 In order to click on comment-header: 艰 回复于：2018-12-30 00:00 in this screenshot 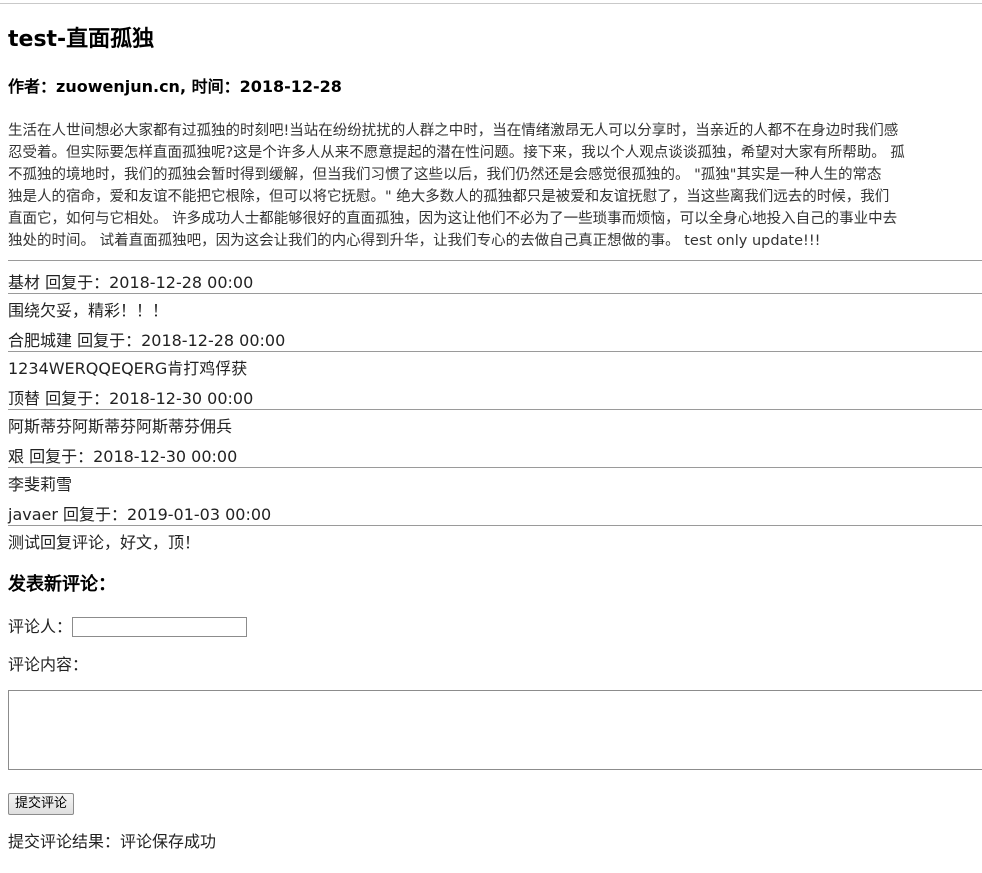, I will do `click(123, 456)`.